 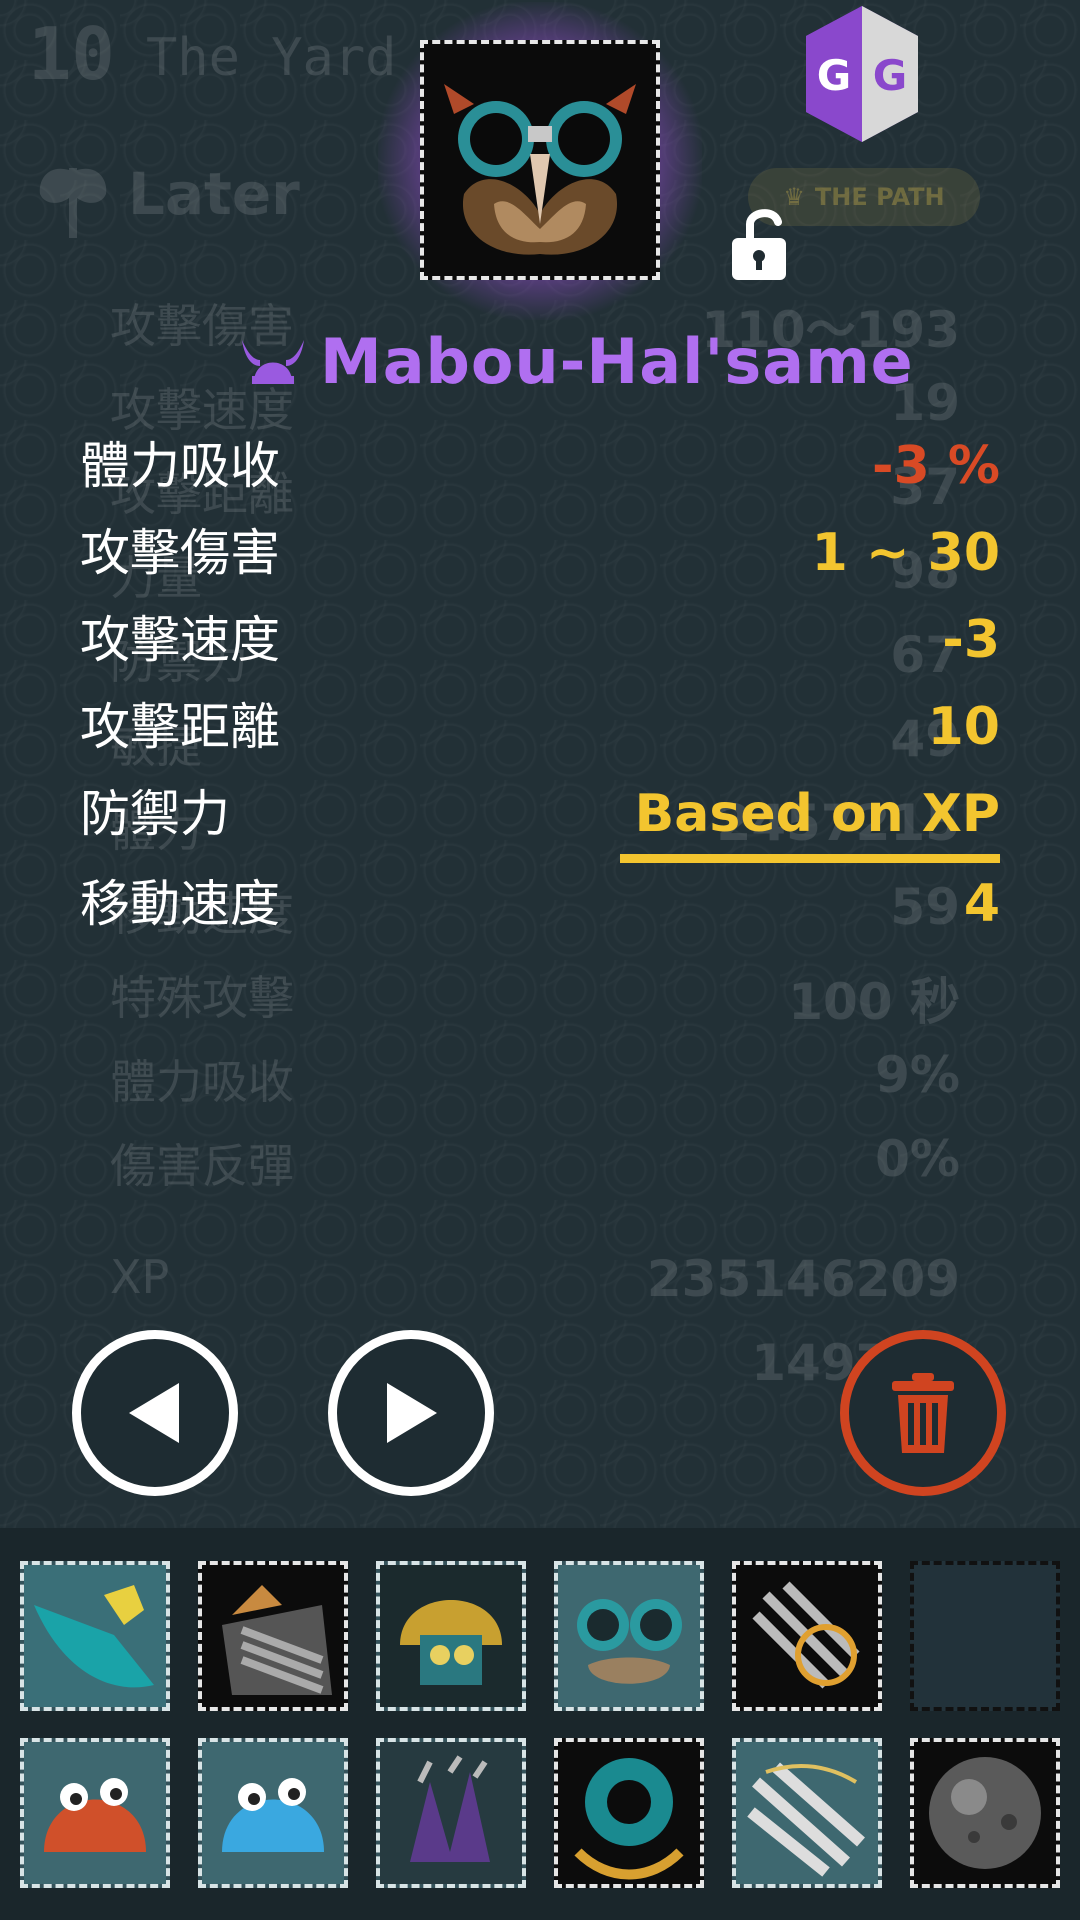 What do you see at coordinates (71, 54) in the screenshot?
I see `ghost-level-number: 10` at bounding box center [71, 54].